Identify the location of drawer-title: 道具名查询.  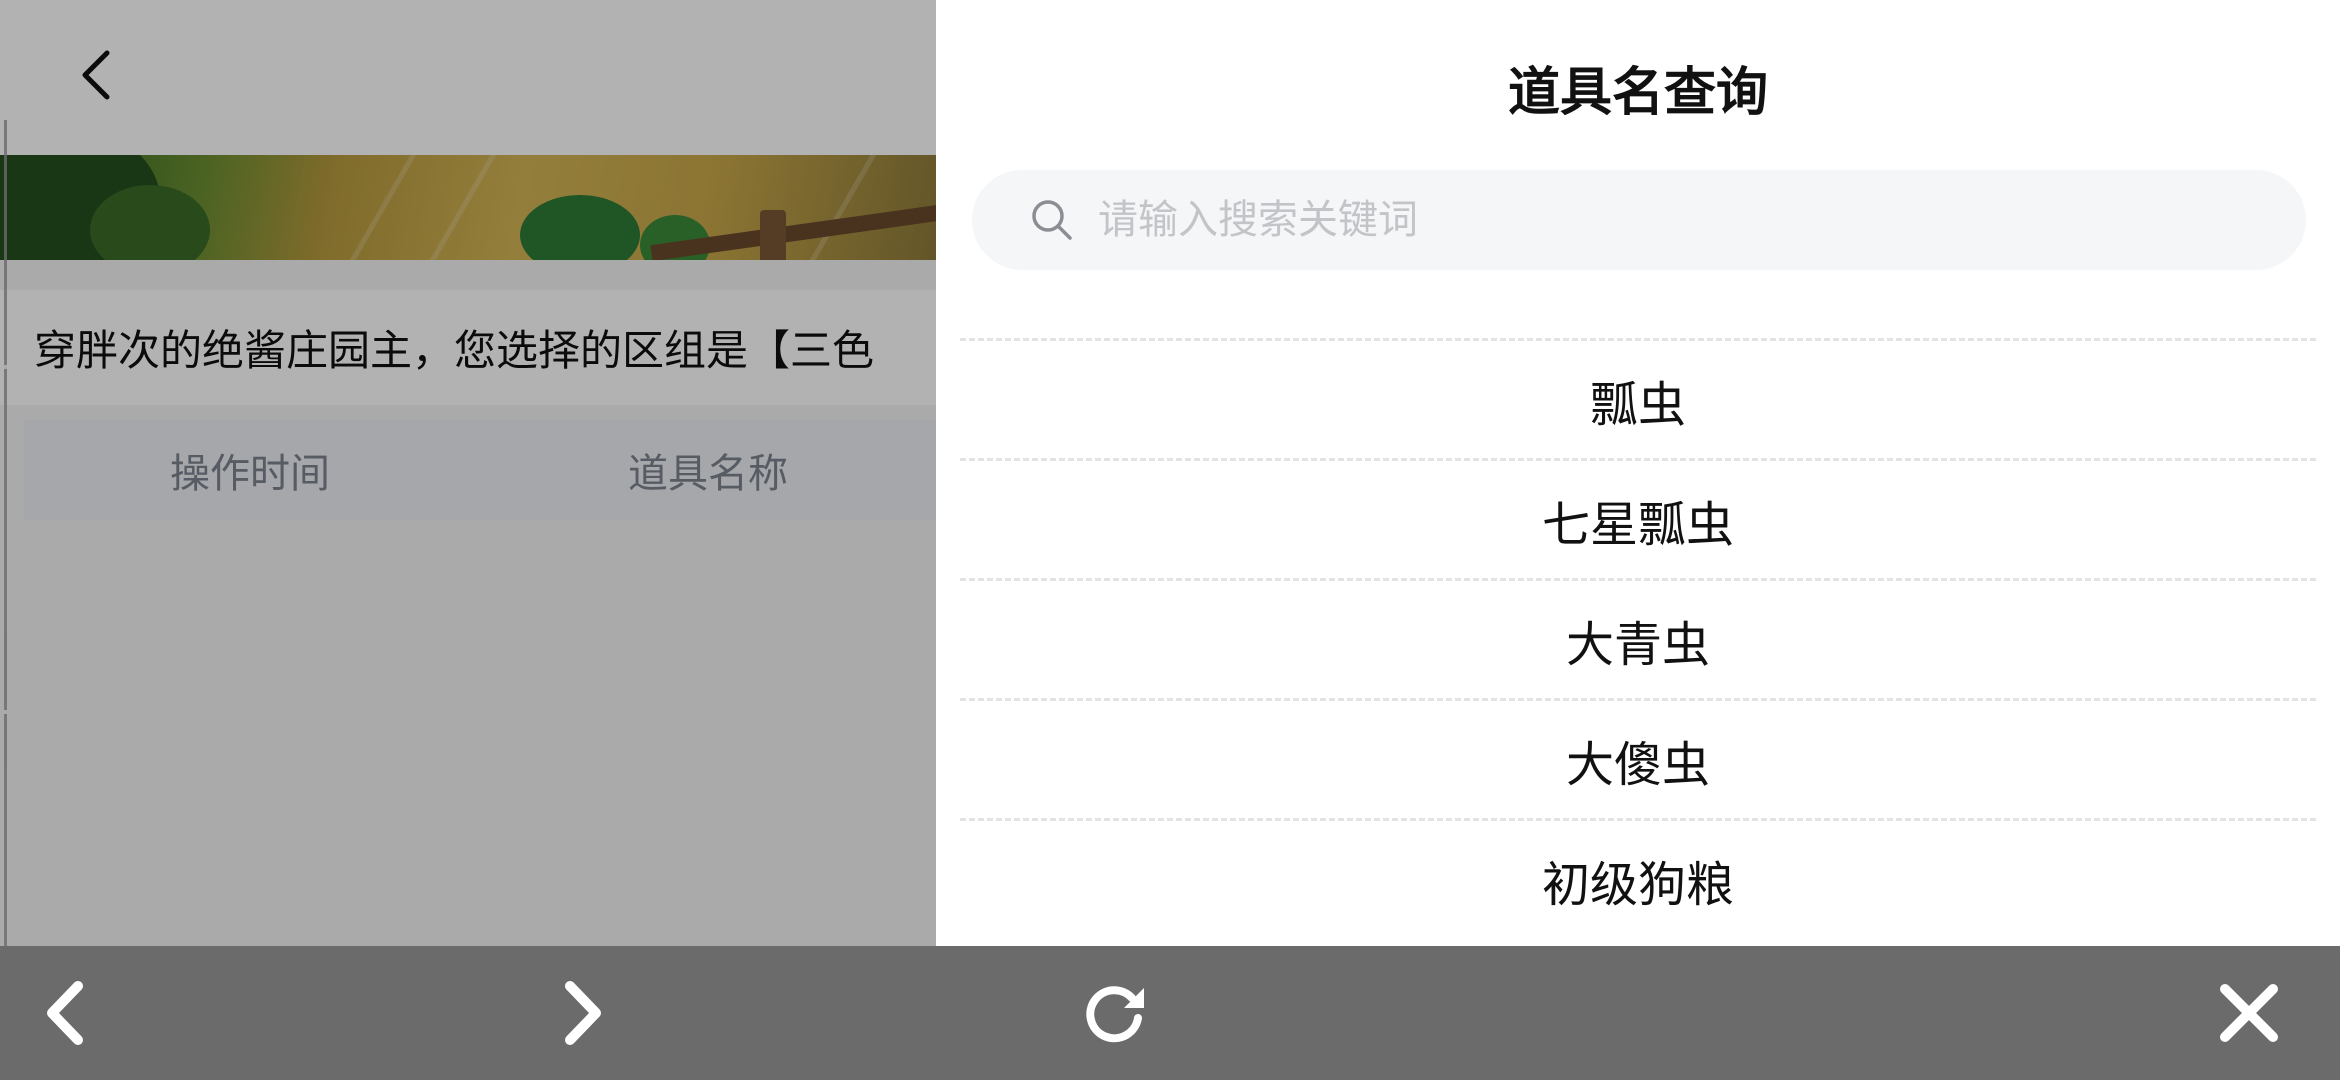
(1637, 93).